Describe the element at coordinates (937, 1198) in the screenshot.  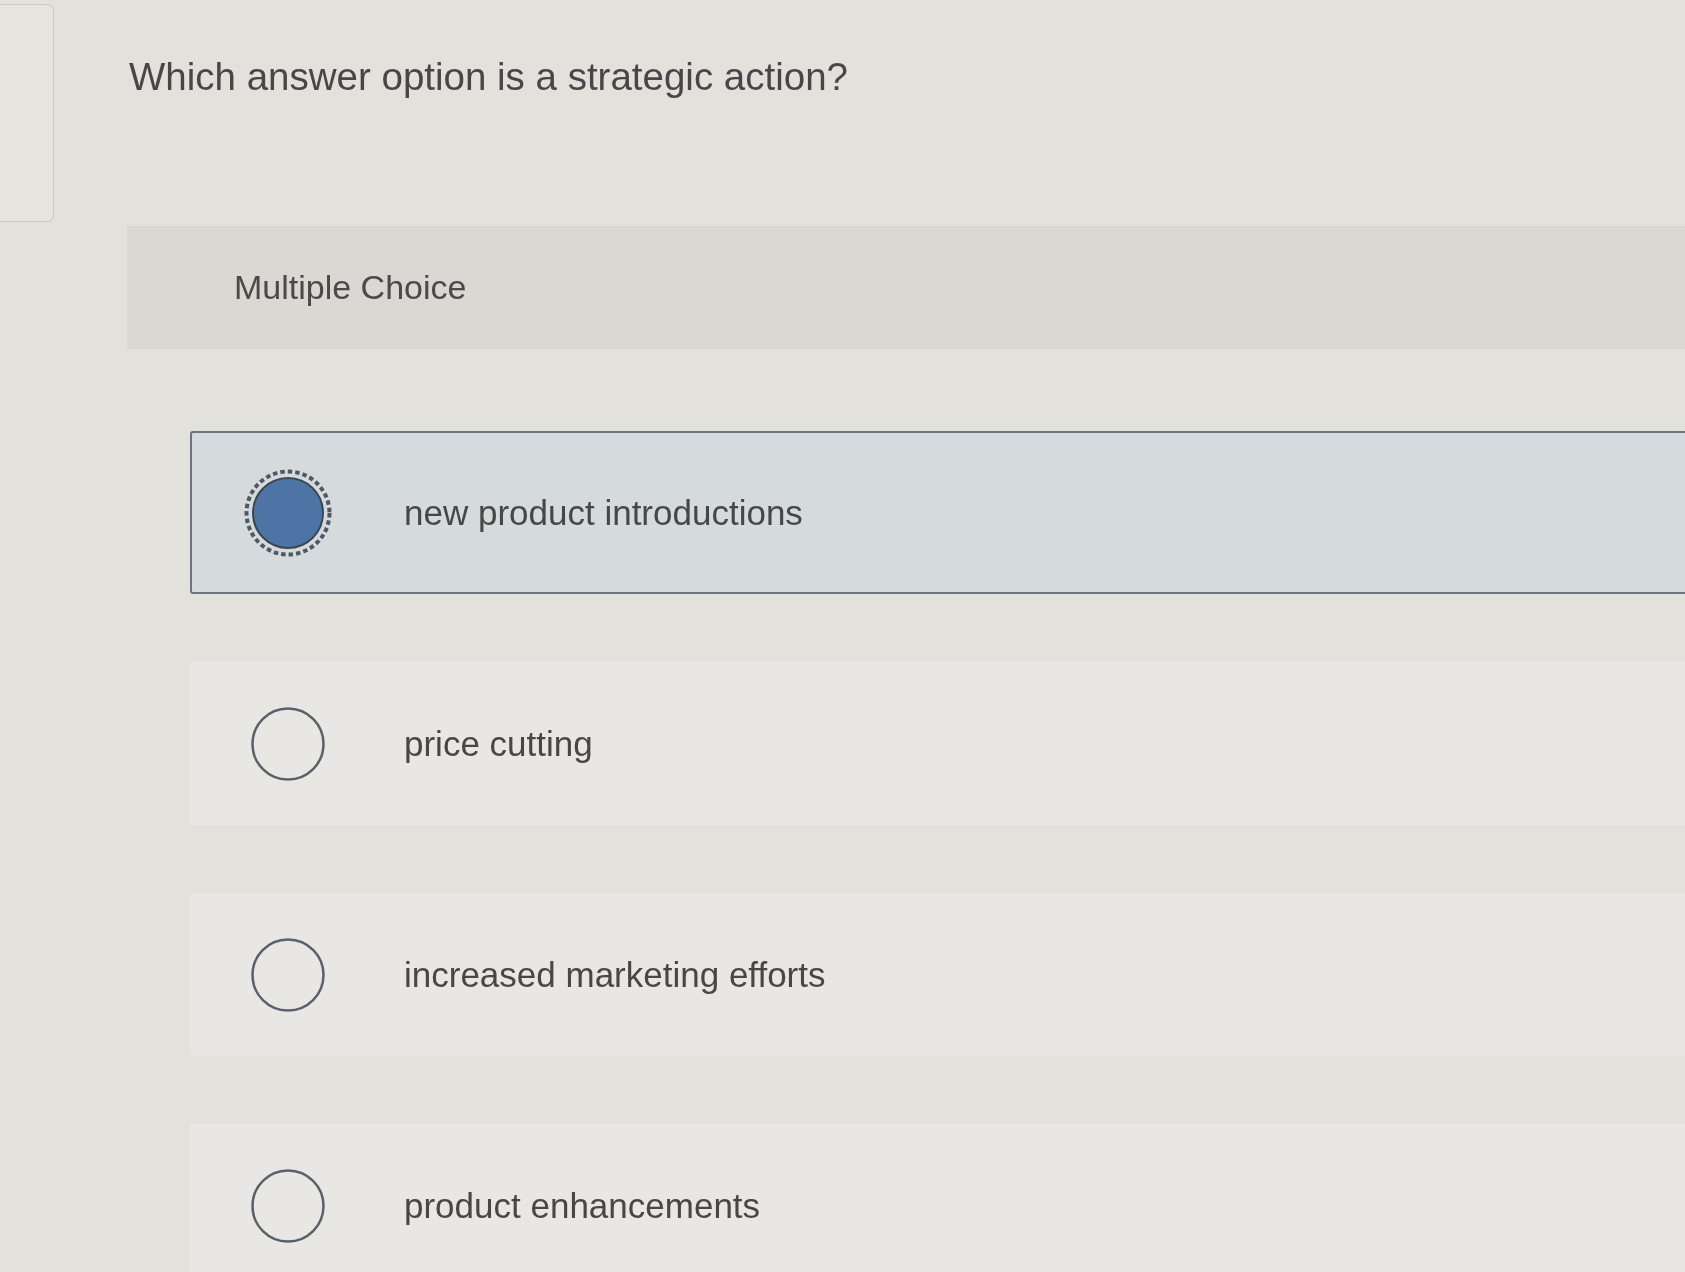
I see `answer-option: product enhancements` at that location.